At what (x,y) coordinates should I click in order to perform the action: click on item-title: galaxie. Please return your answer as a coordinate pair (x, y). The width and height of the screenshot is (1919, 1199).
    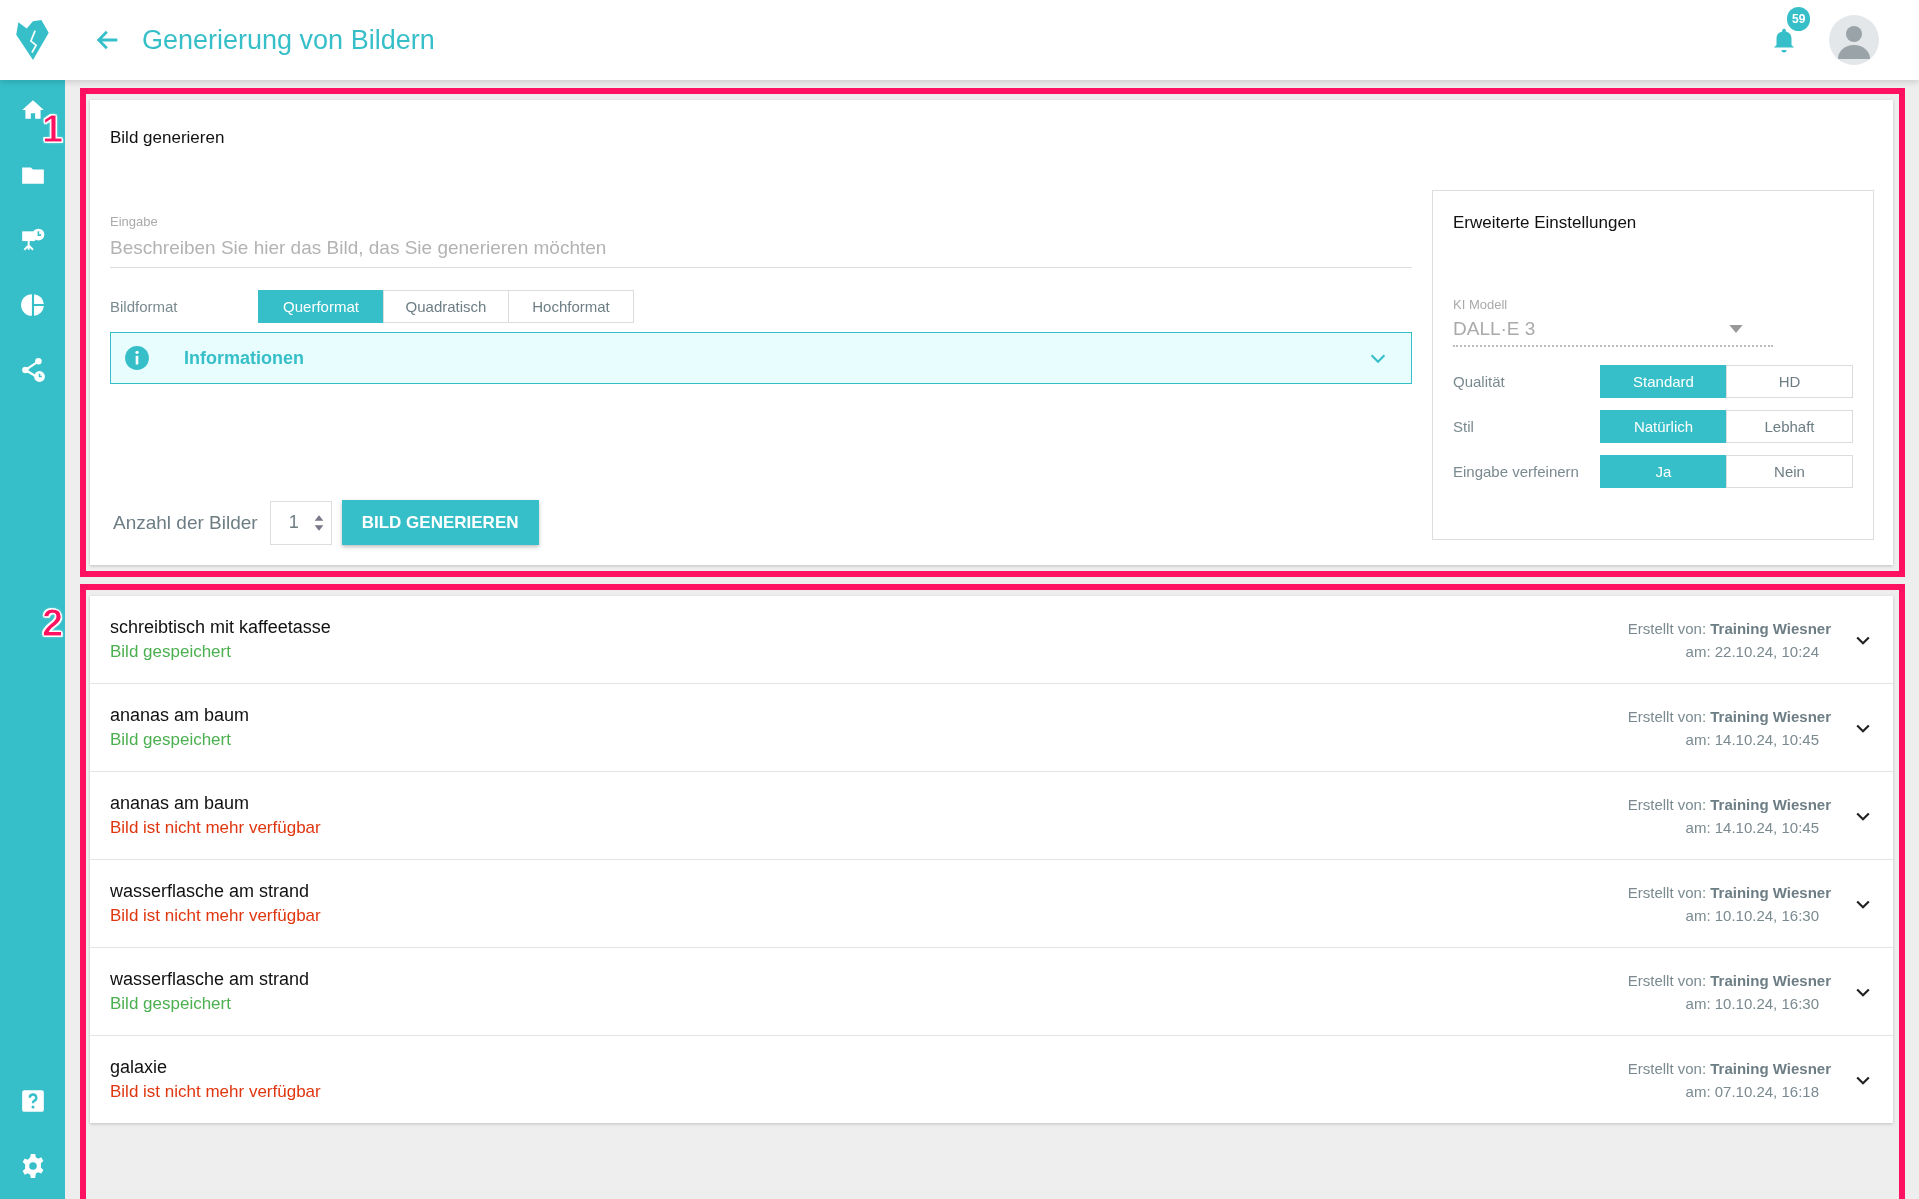
    Looking at the image, I should click on (139, 1067).